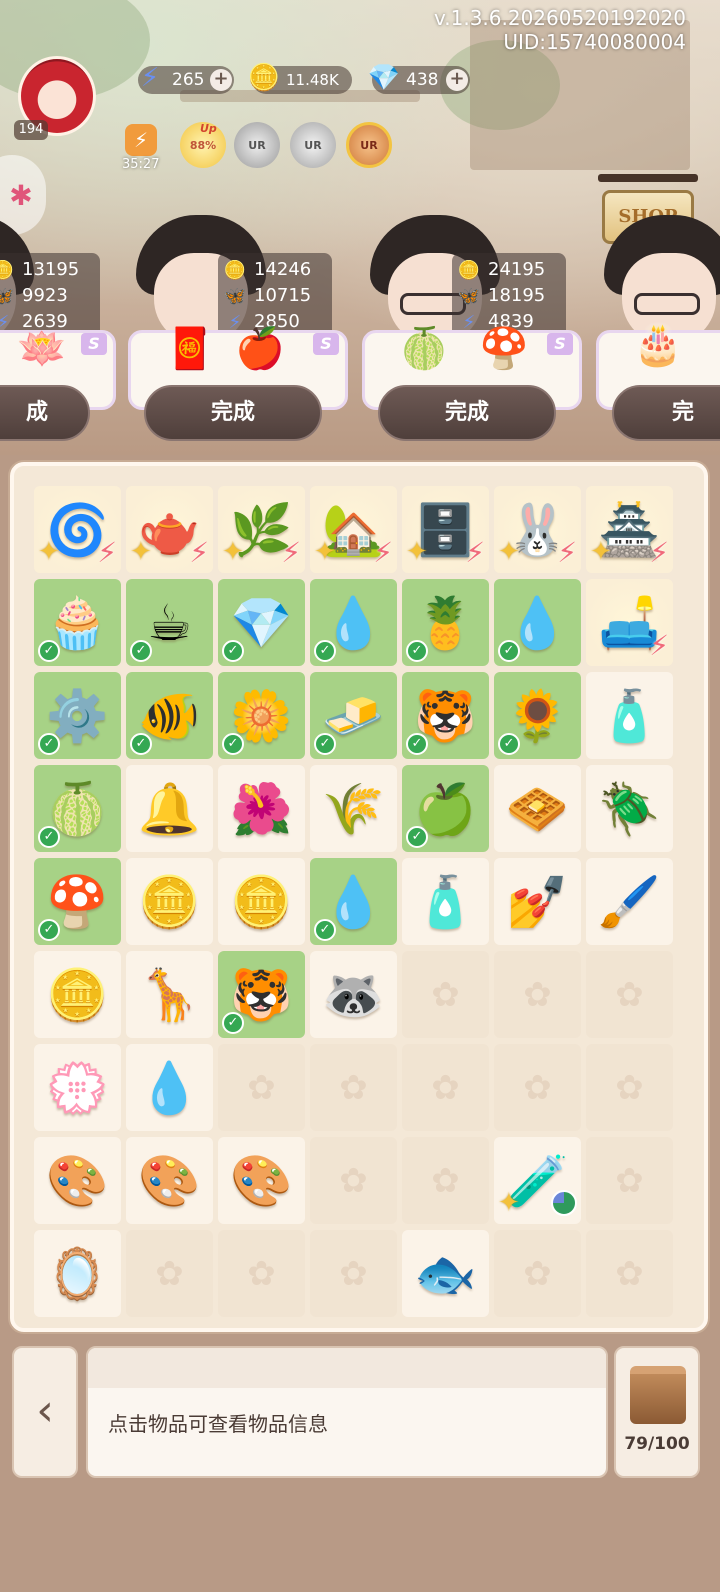 This screenshot has width=720, height=1592. I want to click on customer-order-2: 🪙 14246 🦋 10715 ⚡ 2850 S 🧧 🍎 完成, so click(238, 330).